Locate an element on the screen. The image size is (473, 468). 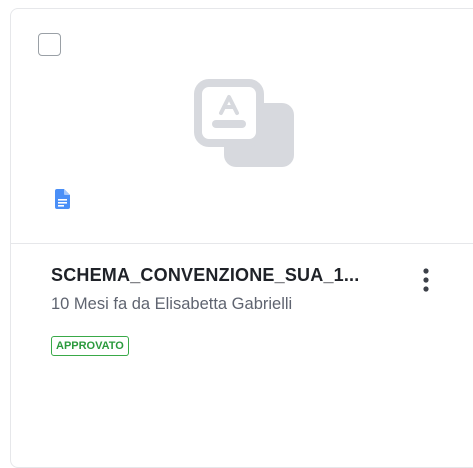
document-icon is located at coordinates (62, 199).